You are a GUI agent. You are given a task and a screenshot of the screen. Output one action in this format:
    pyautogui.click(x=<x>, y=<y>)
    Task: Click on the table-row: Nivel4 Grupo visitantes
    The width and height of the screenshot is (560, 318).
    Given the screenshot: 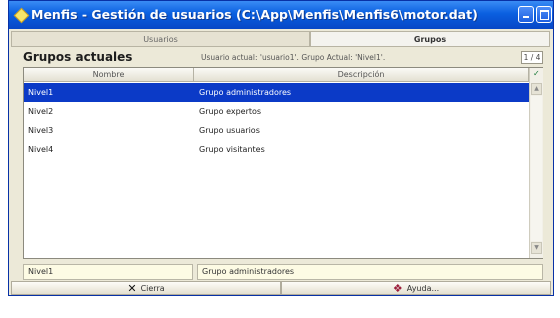 What is the action you would take?
    pyautogui.click(x=276, y=149)
    